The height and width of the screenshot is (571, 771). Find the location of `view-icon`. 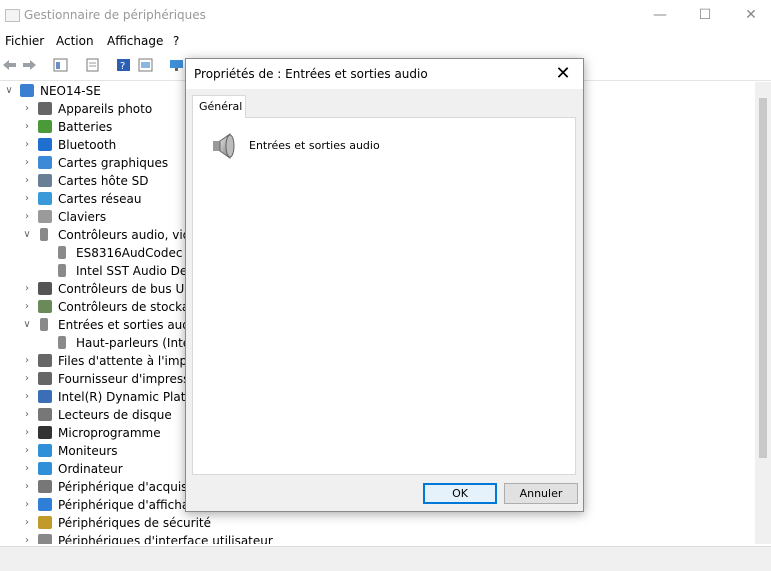

view-icon is located at coordinates (145, 65).